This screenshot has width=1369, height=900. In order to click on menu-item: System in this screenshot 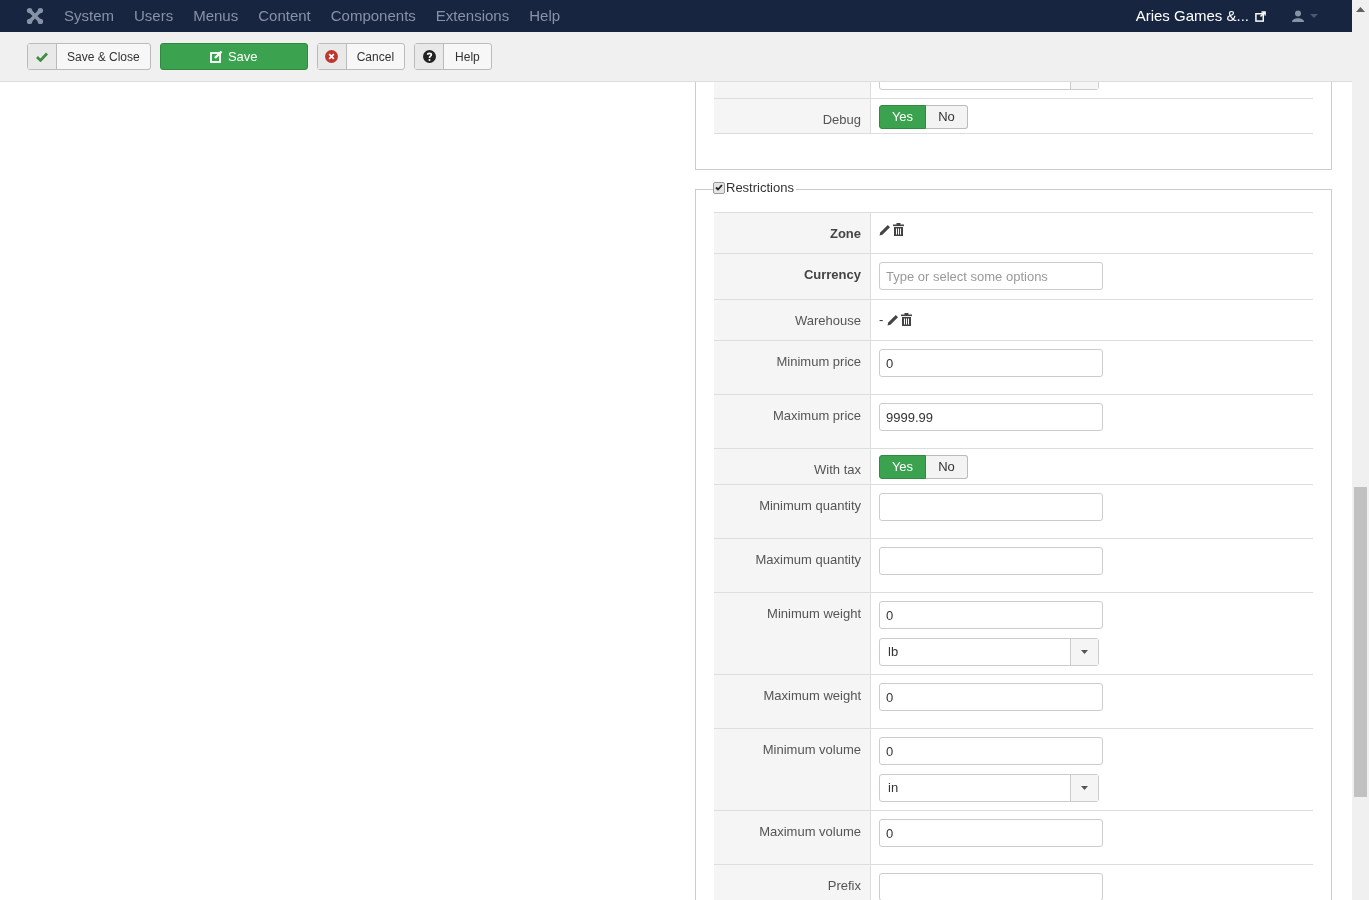, I will do `click(89, 16)`.